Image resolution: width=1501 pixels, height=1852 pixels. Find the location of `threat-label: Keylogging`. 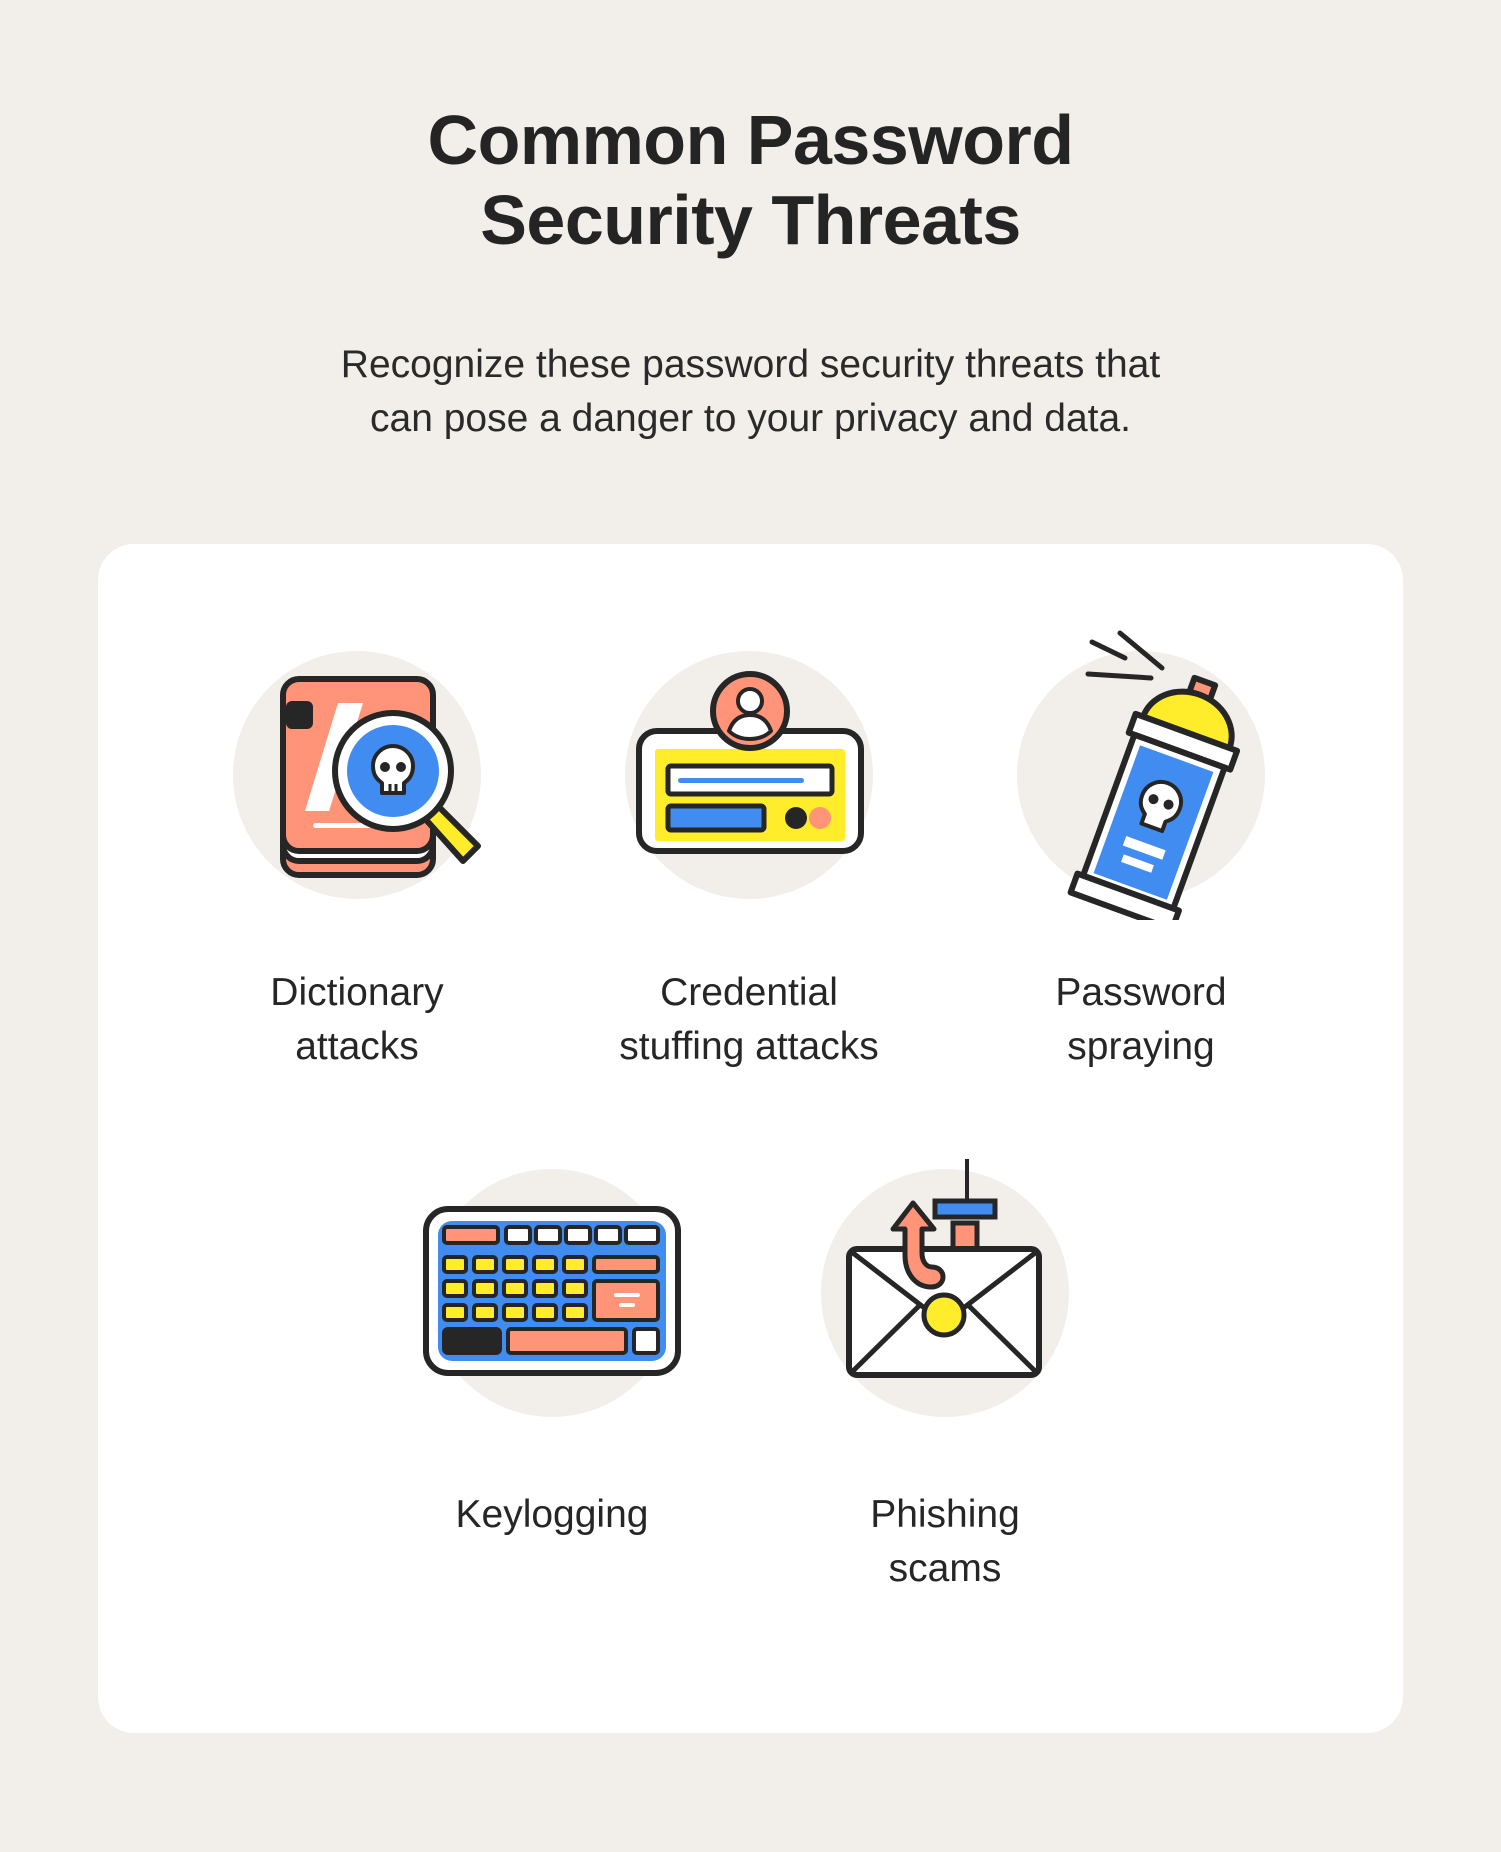

threat-label: Keylogging is located at coordinates (552, 1515).